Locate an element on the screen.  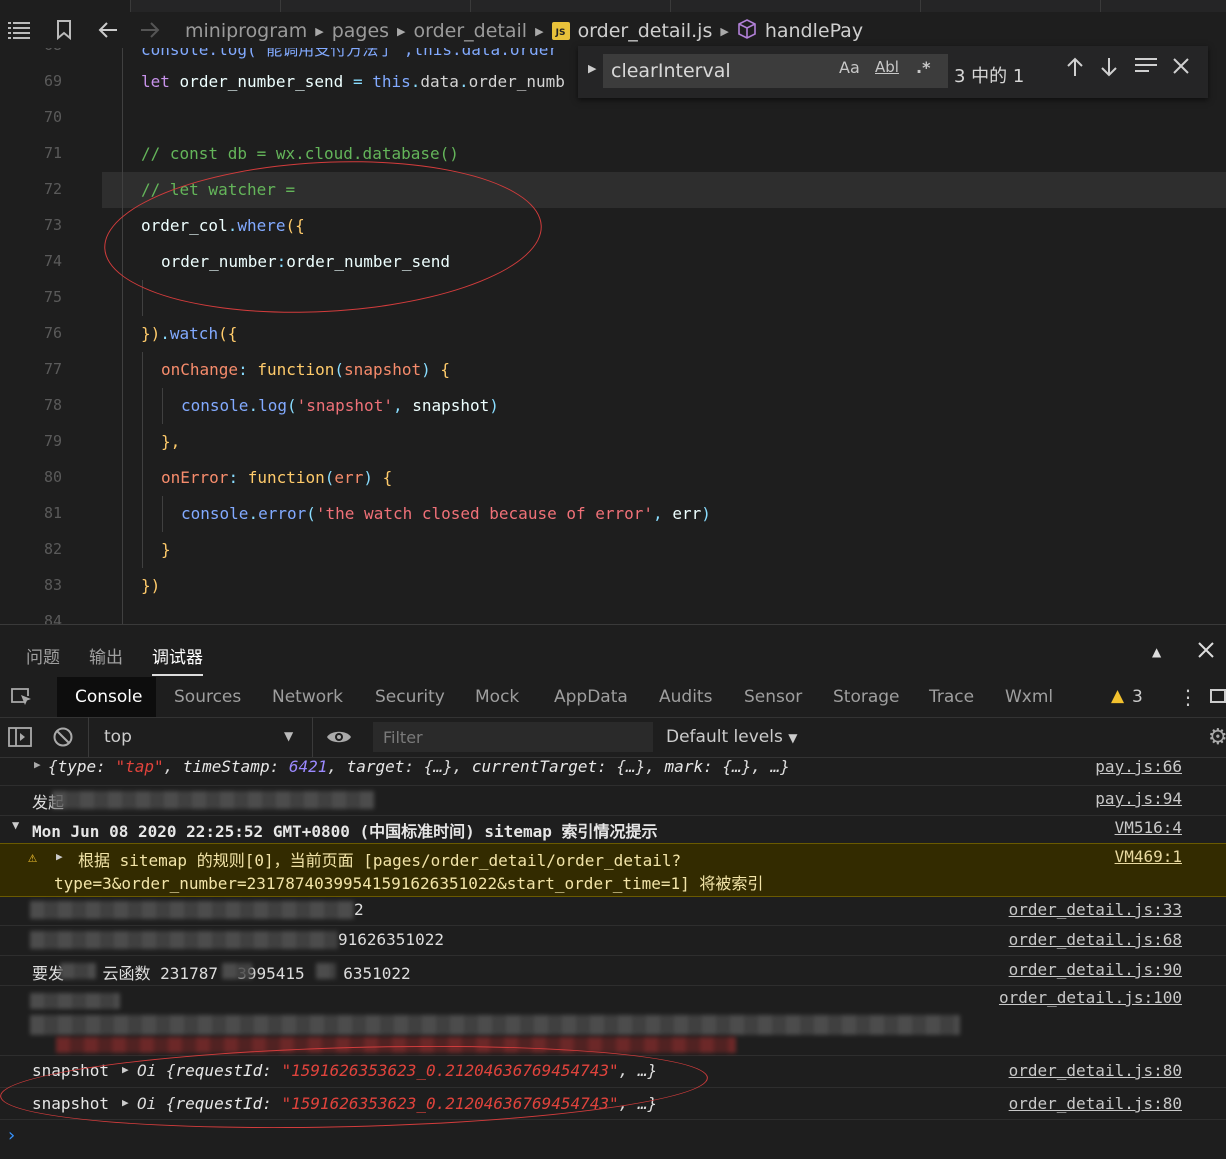
source-link: order_detail.js:90 is located at coordinates (1095, 969).